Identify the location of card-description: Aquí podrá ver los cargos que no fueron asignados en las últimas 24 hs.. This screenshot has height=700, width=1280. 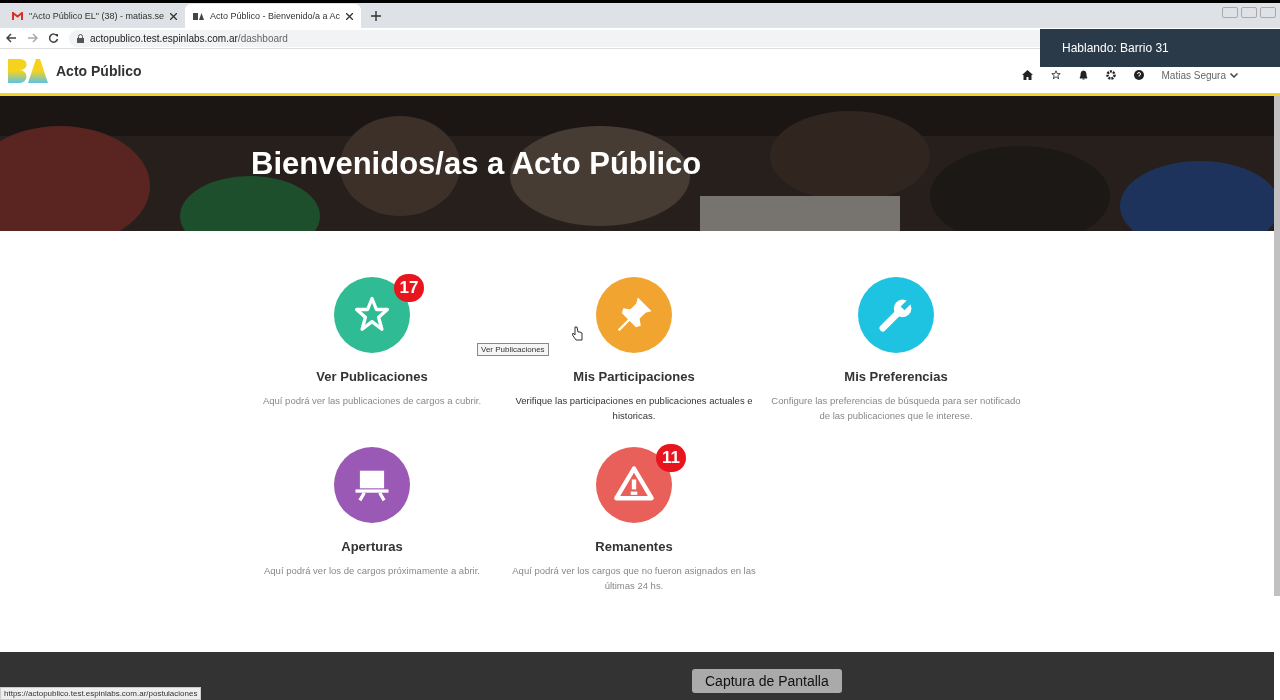
(634, 578).